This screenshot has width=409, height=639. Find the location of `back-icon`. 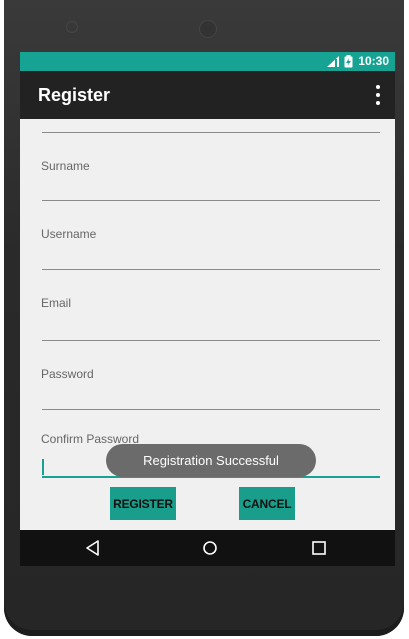

back-icon is located at coordinates (93, 548).